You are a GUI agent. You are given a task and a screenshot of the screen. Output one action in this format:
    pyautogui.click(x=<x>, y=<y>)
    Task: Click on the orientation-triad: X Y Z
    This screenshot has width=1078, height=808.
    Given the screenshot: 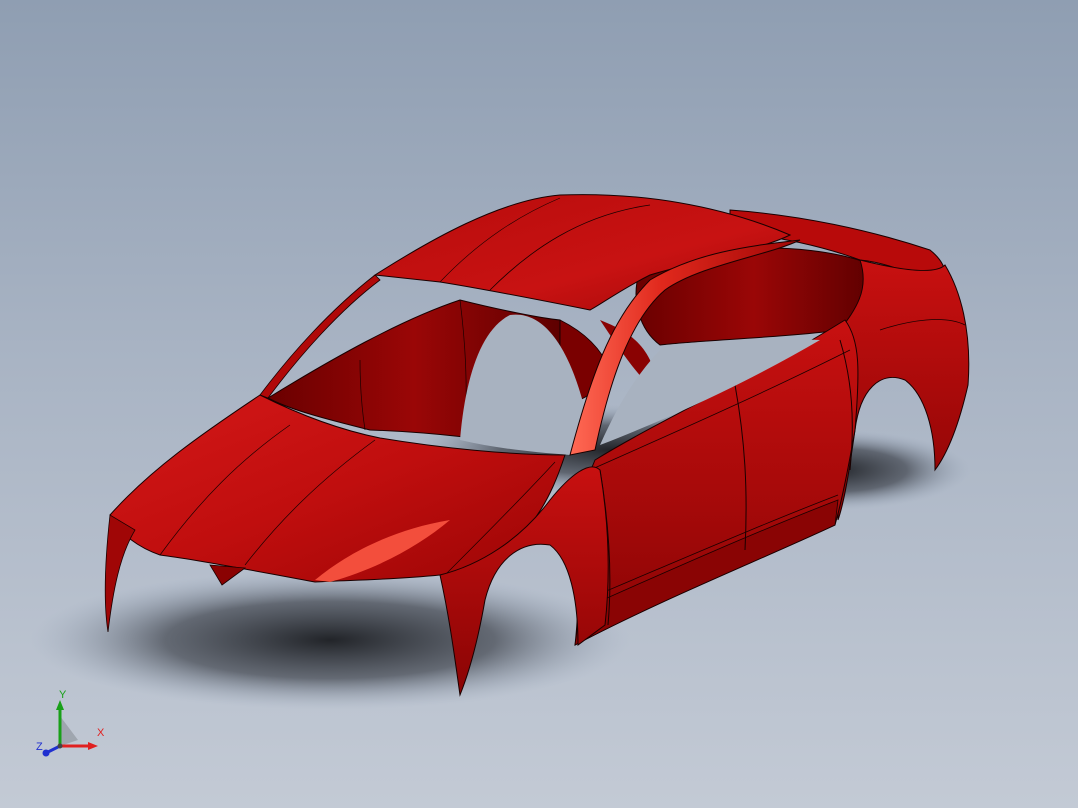 What is the action you would take?
    pyautogui.click(x=75, y=727)
    